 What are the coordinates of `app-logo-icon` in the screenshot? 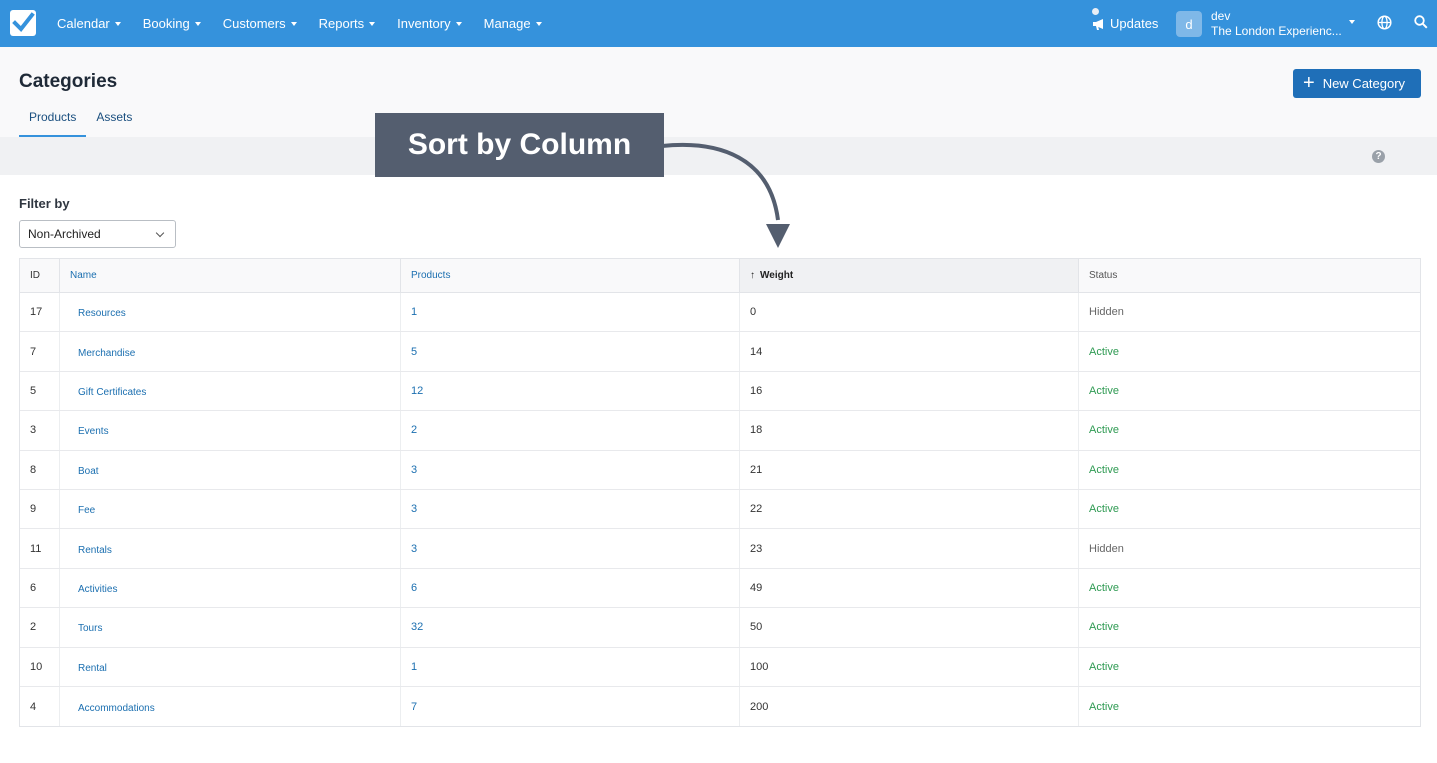 It's located at (23, 23).